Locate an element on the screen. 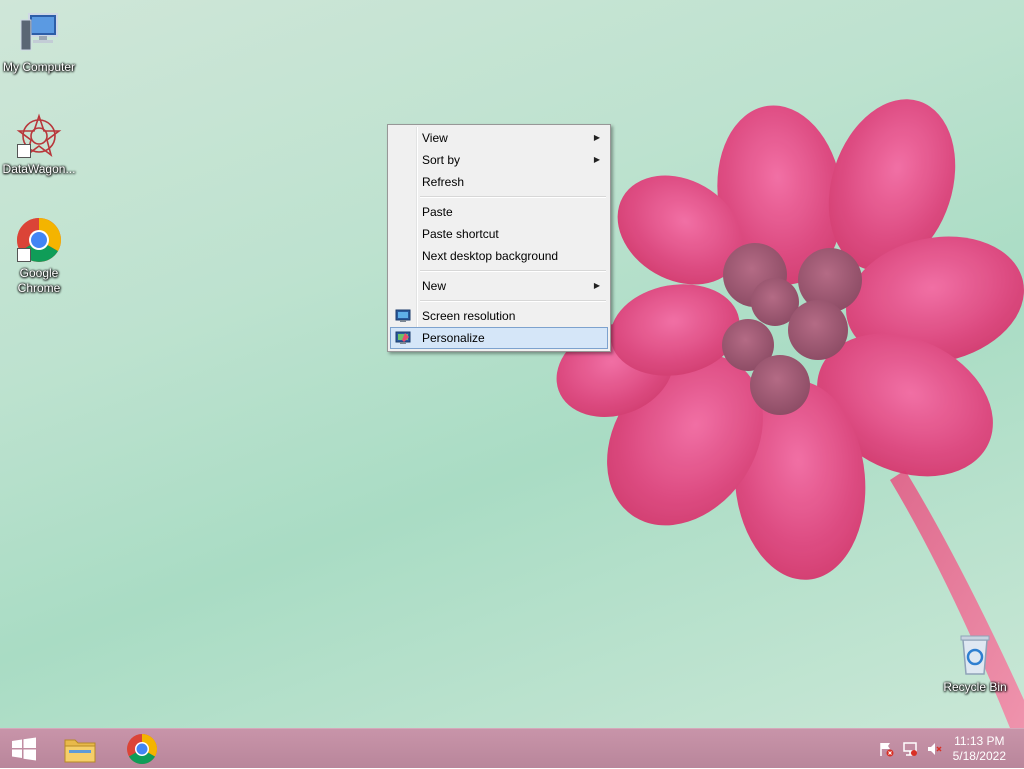 The width and height of the screenshot is (1024, 769). menu-item-label: Personalize is located at coordinates (453, 338).